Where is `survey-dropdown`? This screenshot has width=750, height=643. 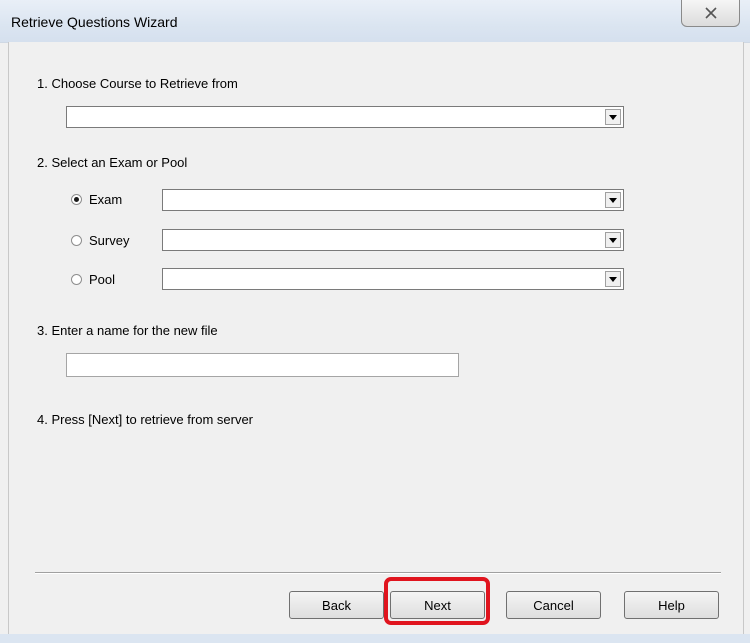 survey-dropdown is located at coordinates (393, 240).